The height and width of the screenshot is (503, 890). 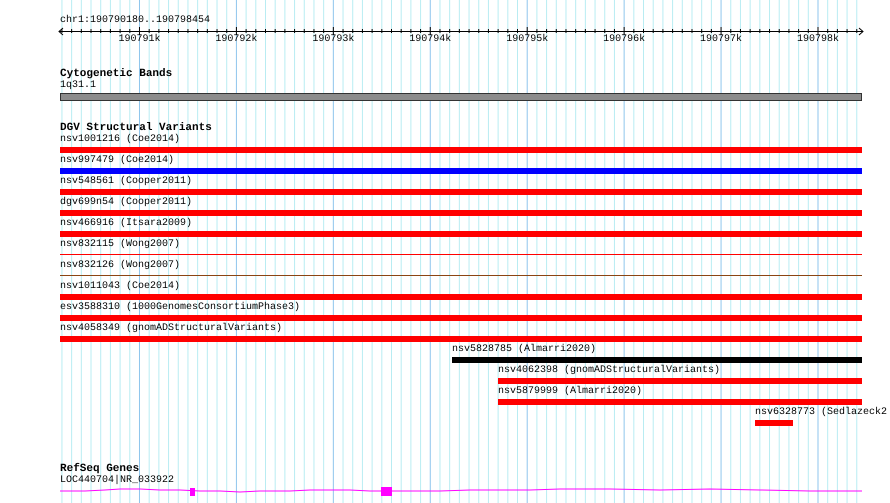 What do you see at coordinates (821, 413) in the screenshot?
I see `variant-label: nsv6328773 (Sedlazeck2` at bounding box center [821, 413].